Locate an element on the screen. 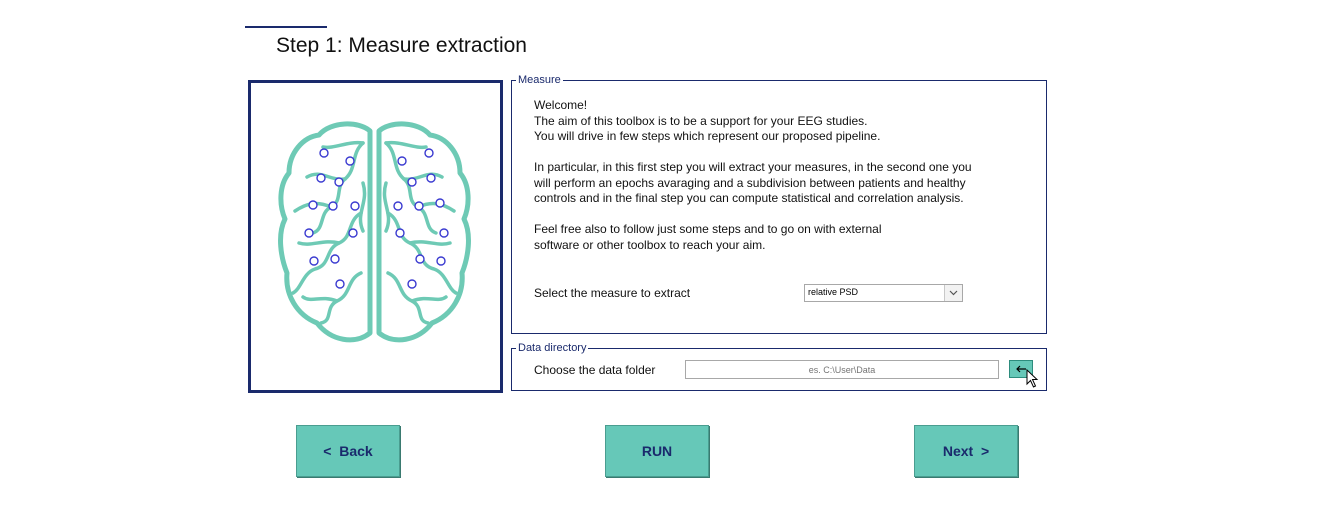 This screenshot has height=513, width=1318. data-directory-groupbox: Data directory Choose the data folder is located at coordinates (779, 366).